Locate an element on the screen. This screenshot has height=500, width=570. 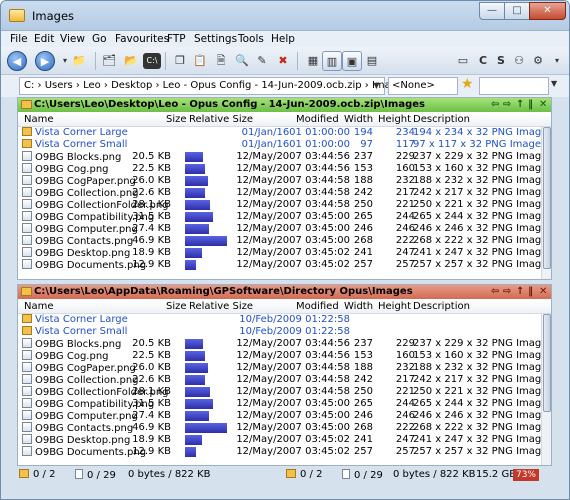
menu-go: Go is located at coordinates (99, 39).